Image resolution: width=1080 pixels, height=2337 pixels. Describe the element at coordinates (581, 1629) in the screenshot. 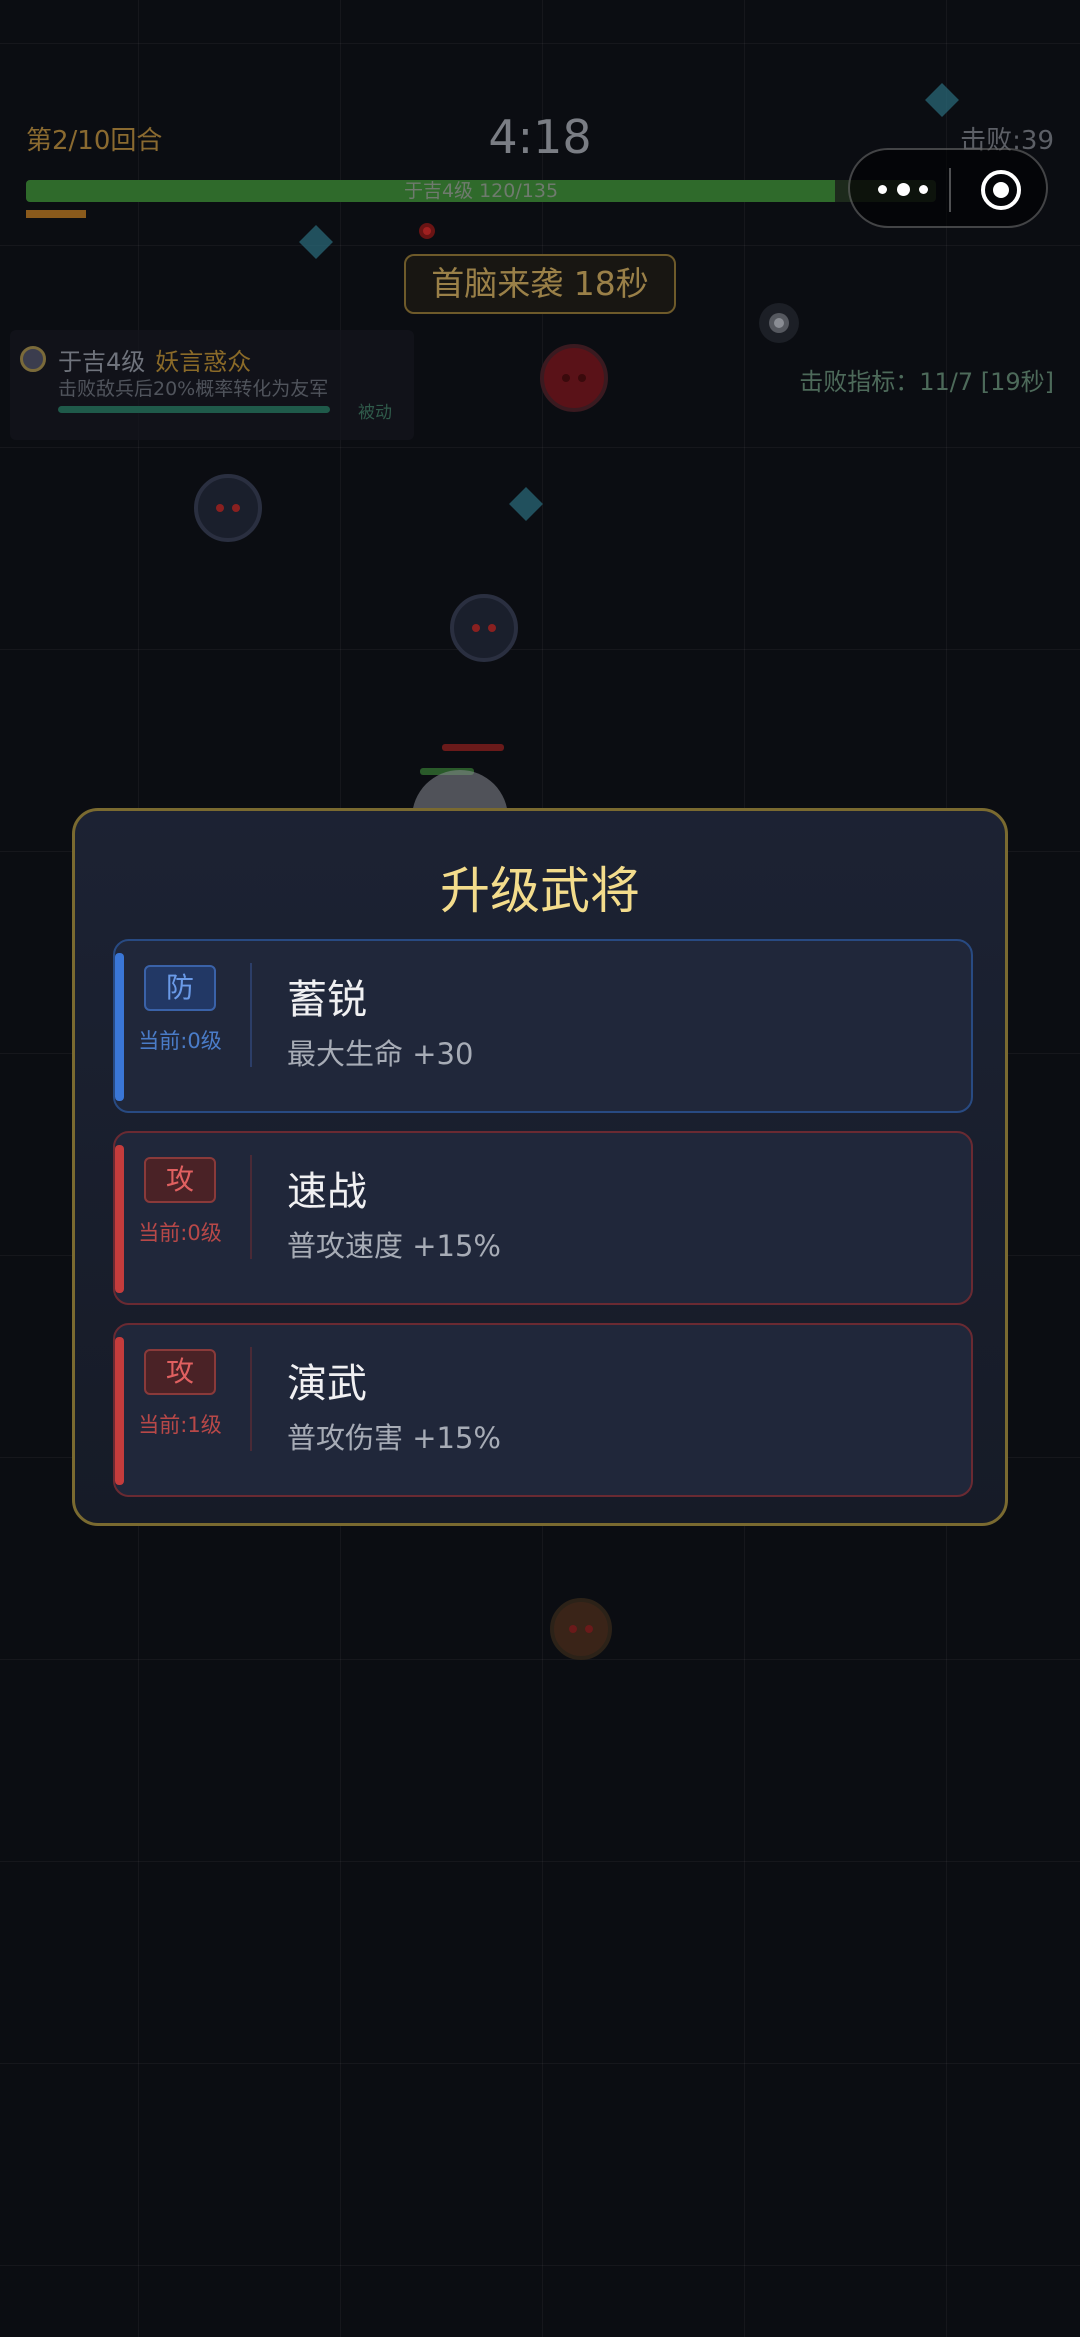

I see `enemy-soldier-brown` at that location.